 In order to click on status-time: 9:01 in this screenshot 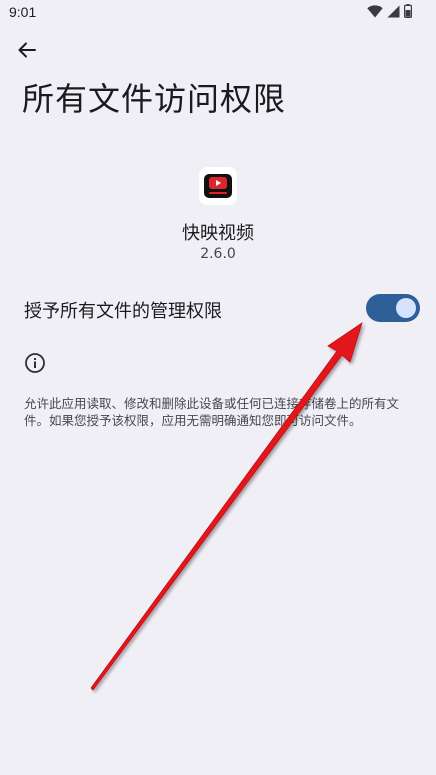, I will do `click(23, 12)`.